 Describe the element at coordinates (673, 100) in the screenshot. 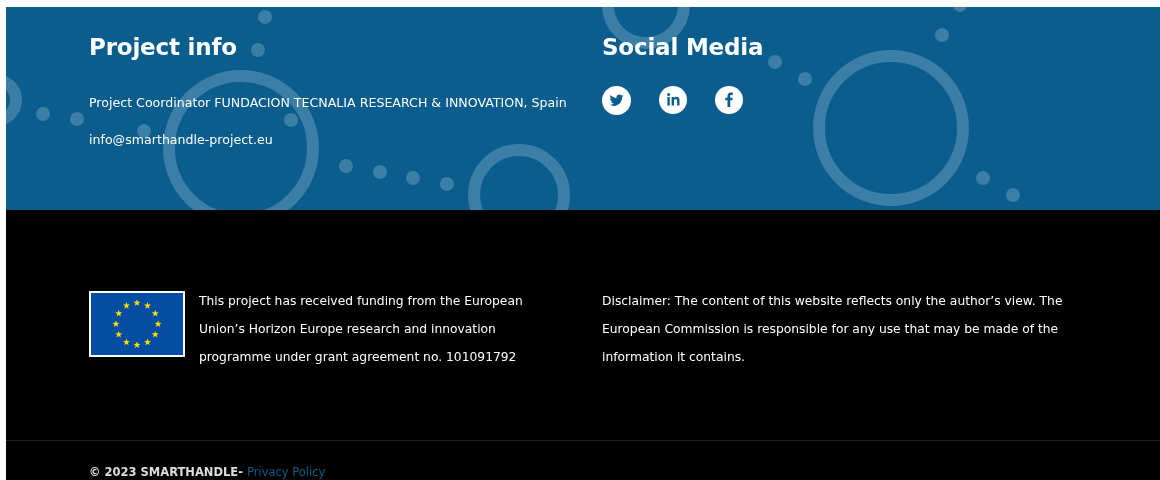

I see `linkedin-icon` at that location.